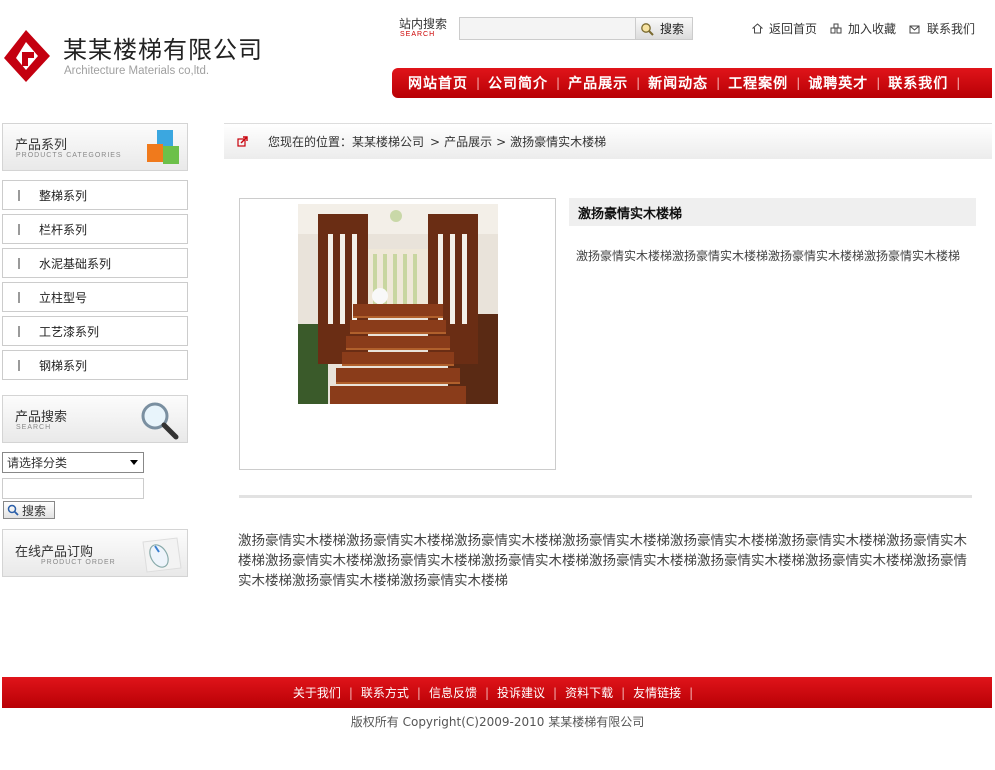  I want to click on breadcrumb-link-home: 某某楼梯公司, so click(388, 141).